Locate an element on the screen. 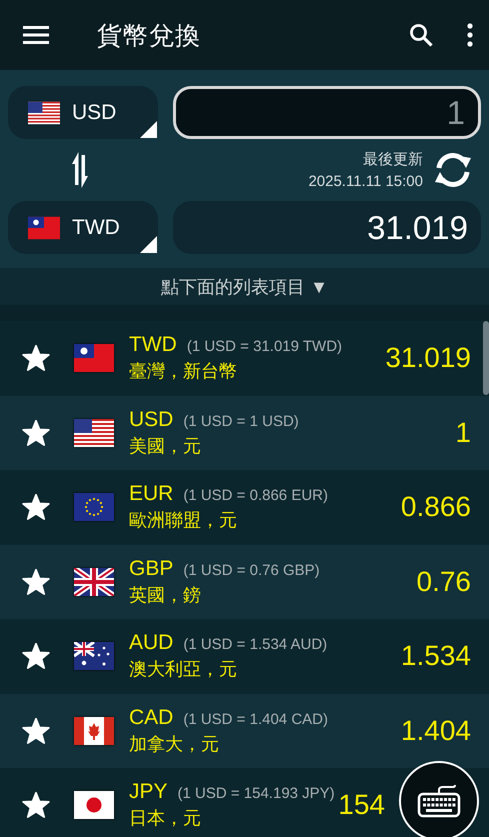 The width and height of the screenshot is (489, 837). exchange-rate: (1 USD = 1 USD) is located at coordinates (241, 421).